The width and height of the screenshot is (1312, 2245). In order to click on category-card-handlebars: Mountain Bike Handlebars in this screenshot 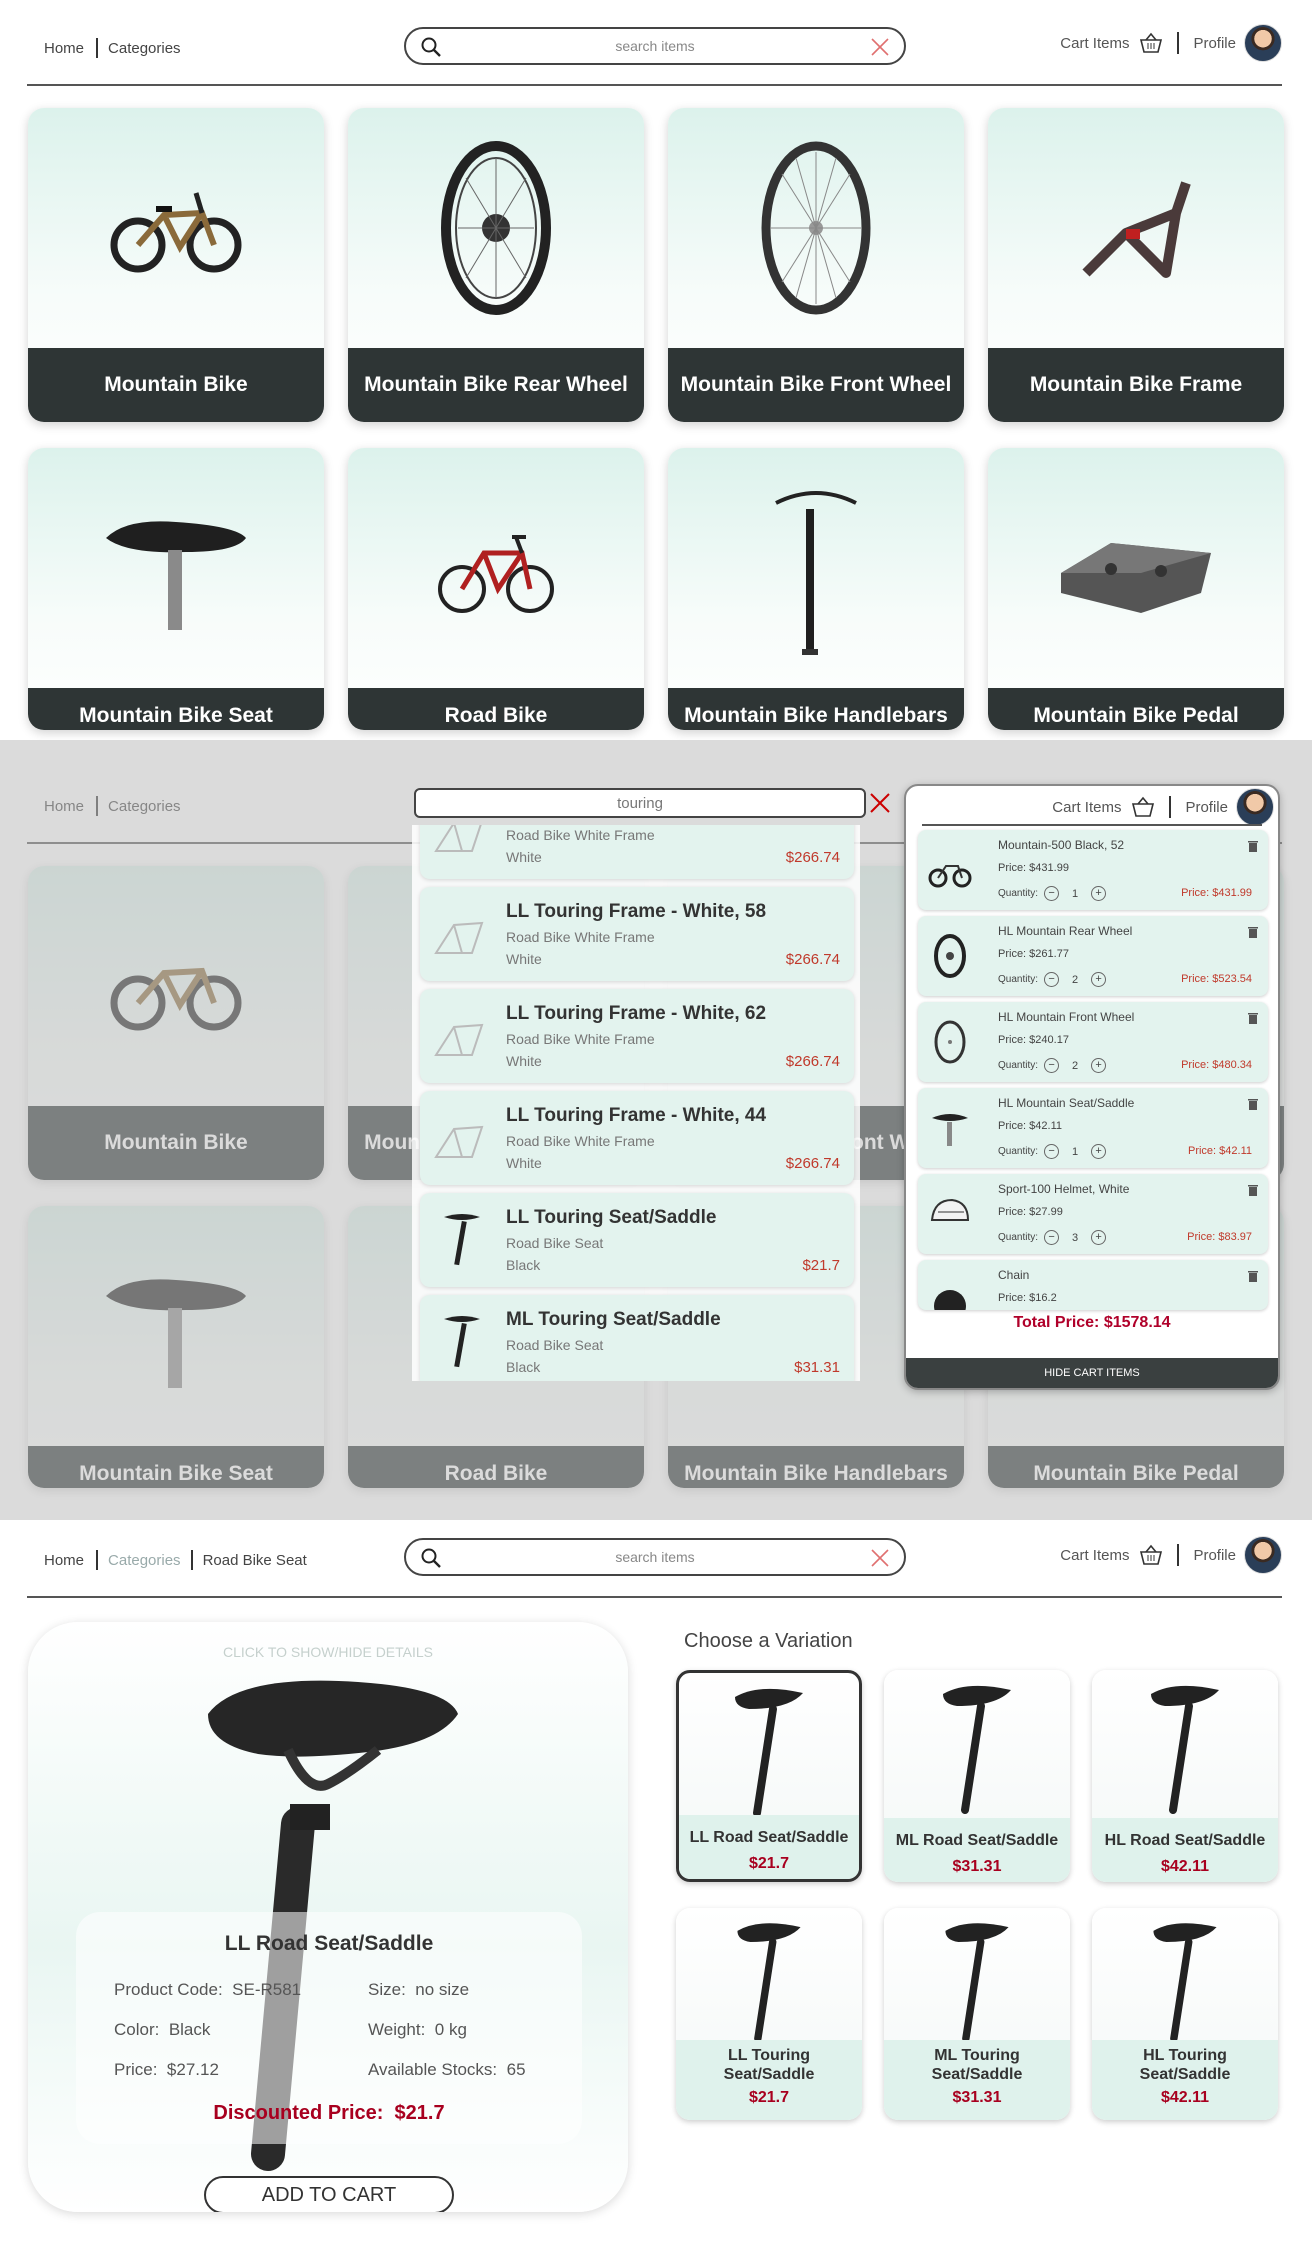, I will do `click(816, 589)`.